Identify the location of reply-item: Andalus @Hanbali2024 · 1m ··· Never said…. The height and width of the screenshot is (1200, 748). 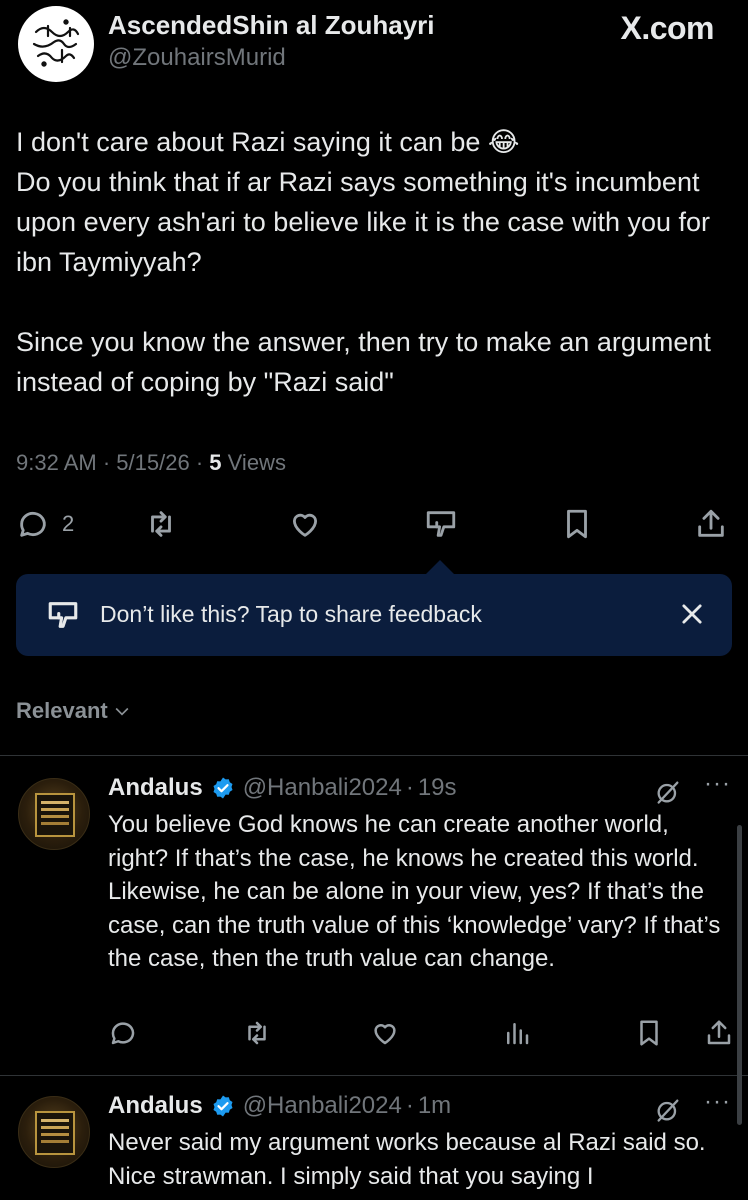
(374, 1142).